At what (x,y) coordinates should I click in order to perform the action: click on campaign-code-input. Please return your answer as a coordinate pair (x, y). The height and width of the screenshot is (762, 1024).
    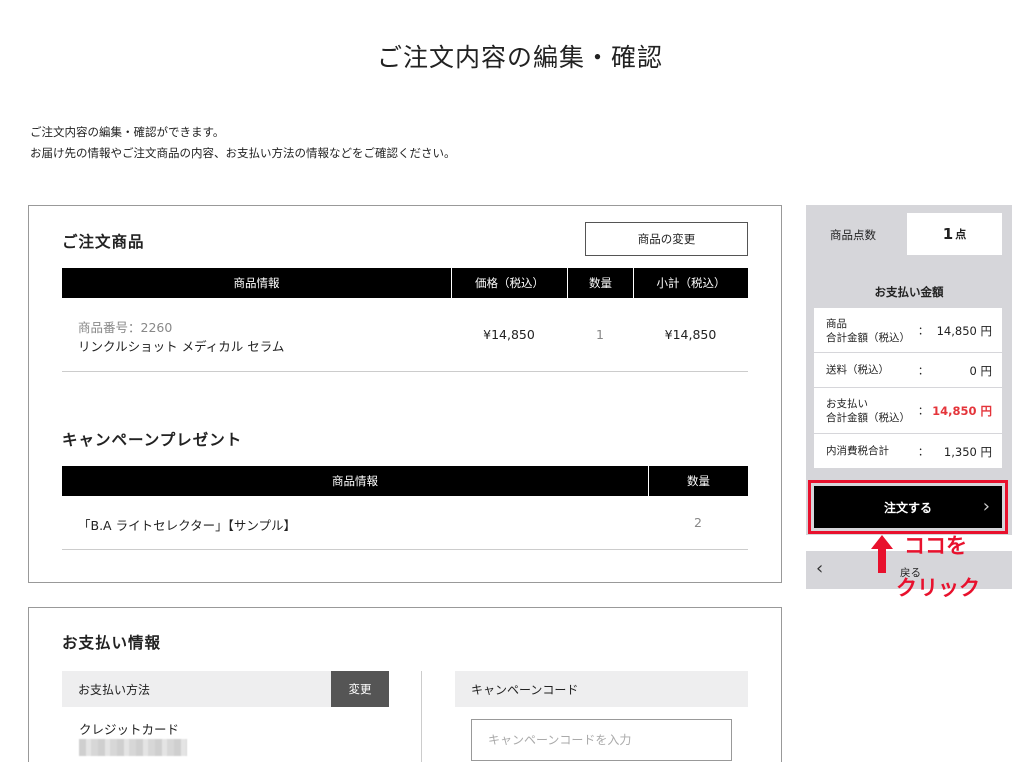
    Looking at the image, I should click on (601, 740).